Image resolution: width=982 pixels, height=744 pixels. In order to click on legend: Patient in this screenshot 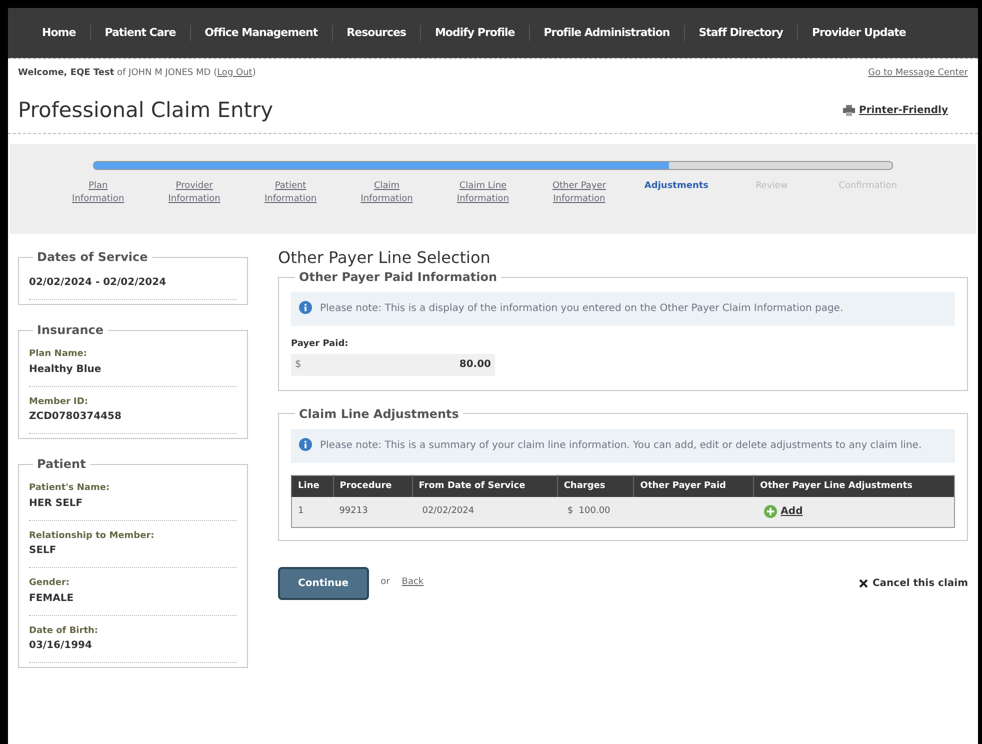, I will do `click(61, 464)`.